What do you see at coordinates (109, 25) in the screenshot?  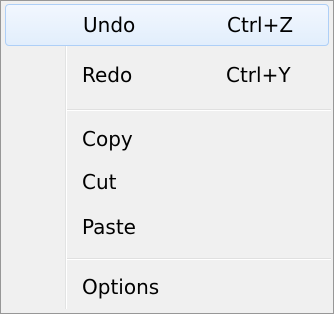 I see `menu-item-label: Undo` at bounding box center [109, 25].